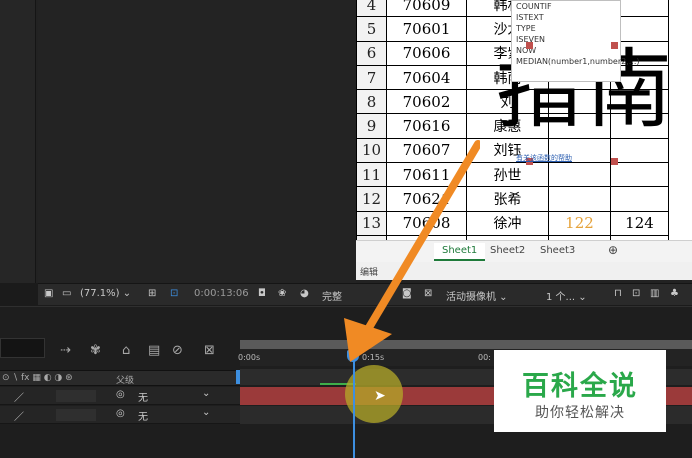  Describe the element at coordinates (174, 293) in the screenshot. I see `mask-icon: ⊡` at that location.